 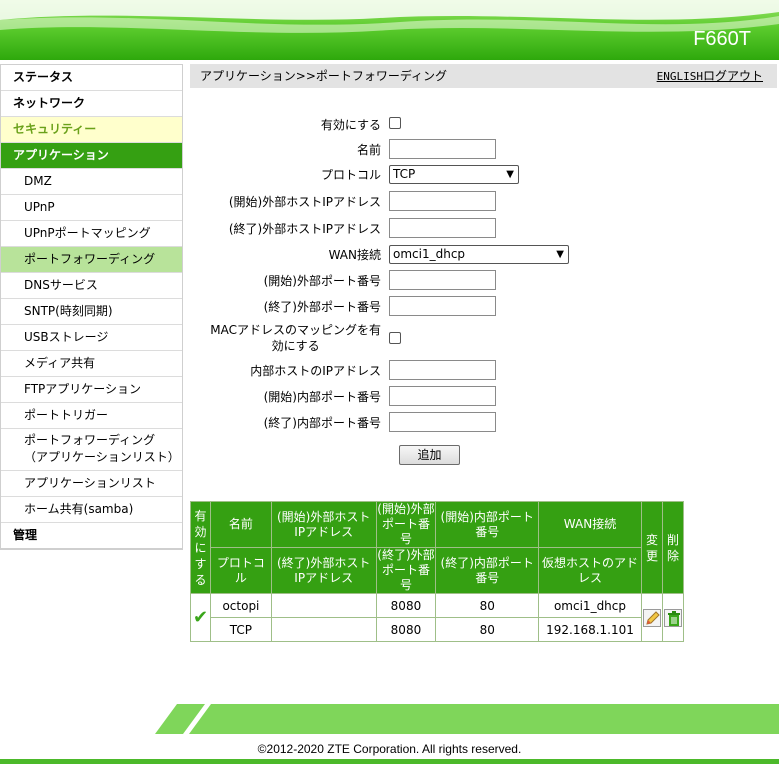 What do you see at coordinates (240, 524) in the screenshot?
I see `col-name: 名前` at bounding box center [240, 524].